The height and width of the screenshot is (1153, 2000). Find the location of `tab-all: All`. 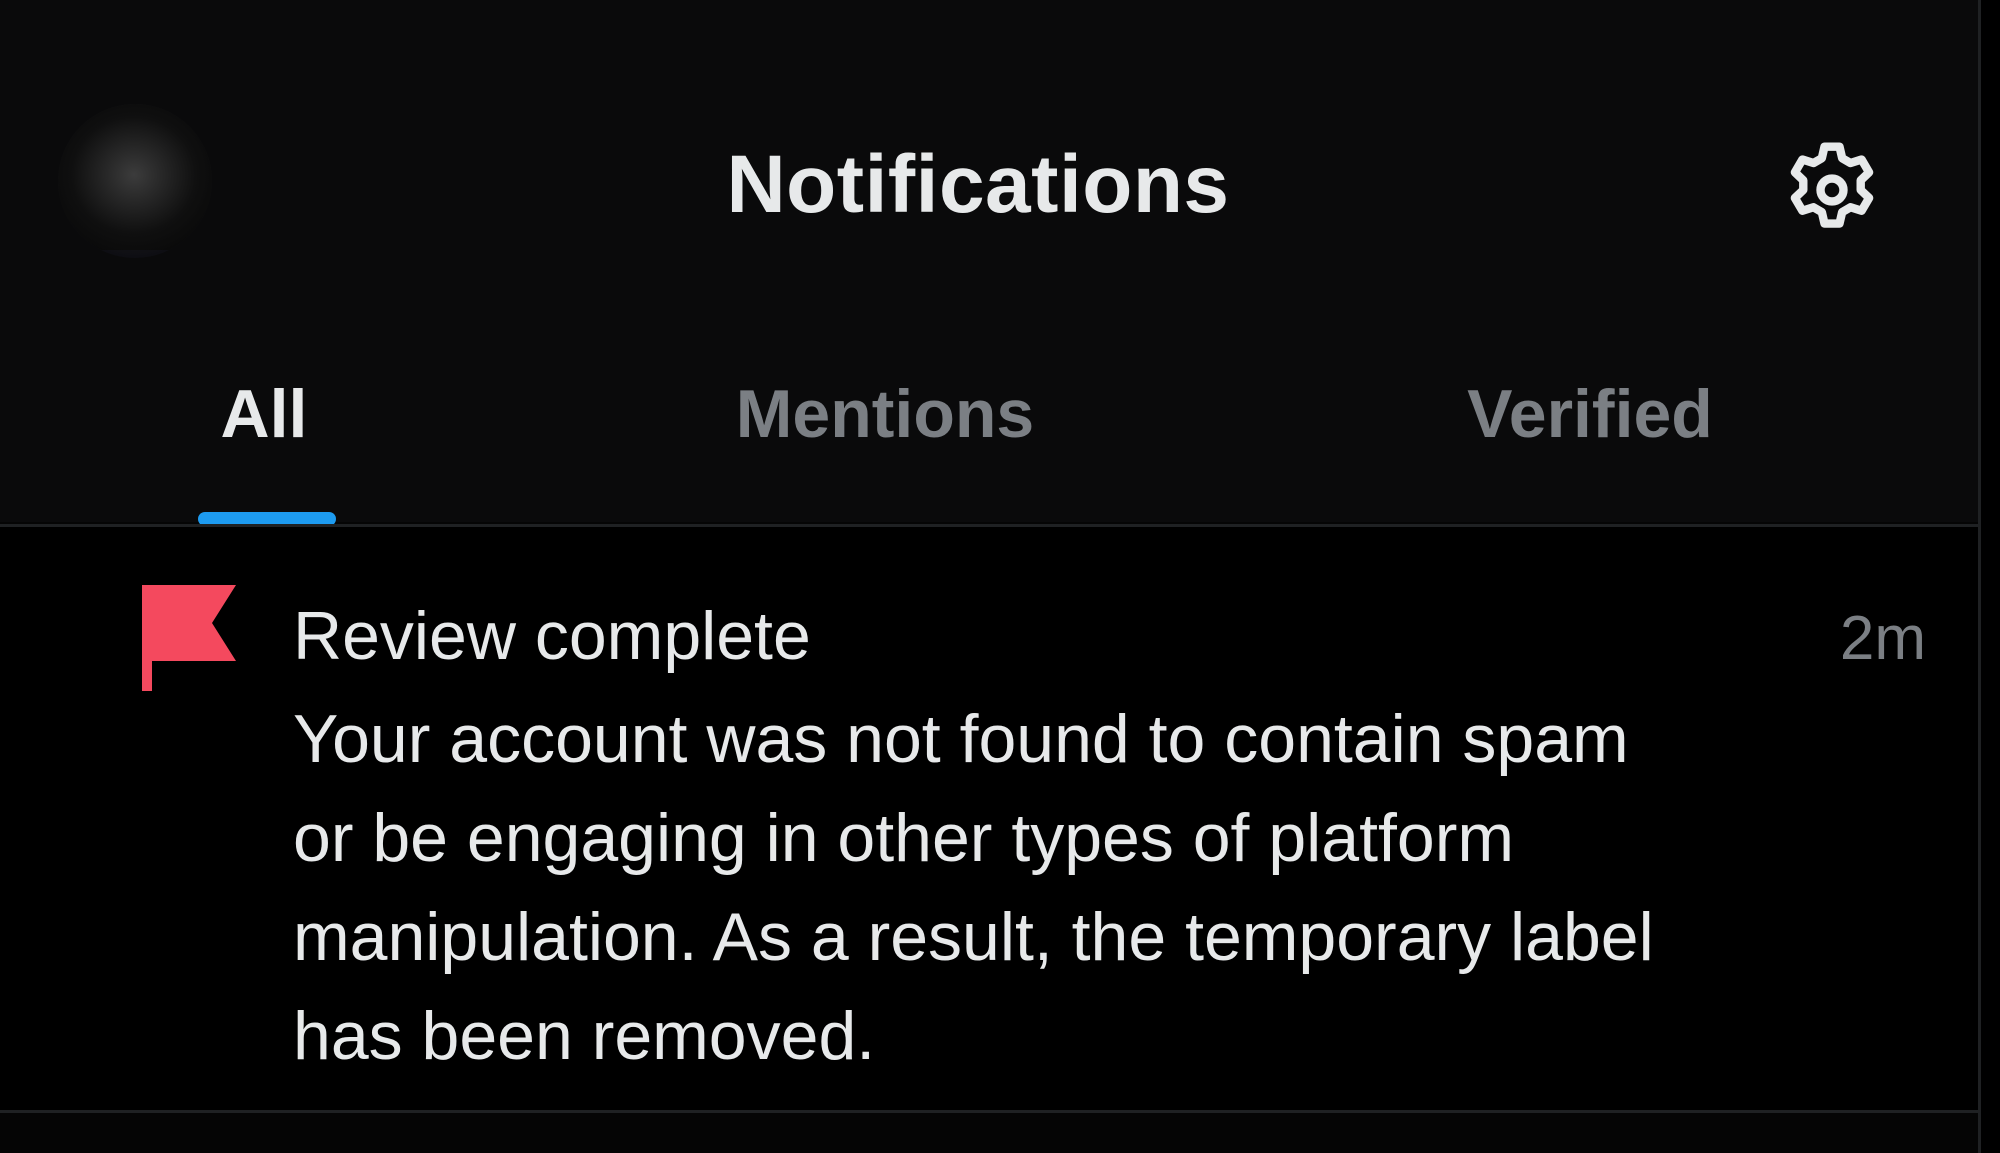

tab-all: All is located at coordinates (264, 436).